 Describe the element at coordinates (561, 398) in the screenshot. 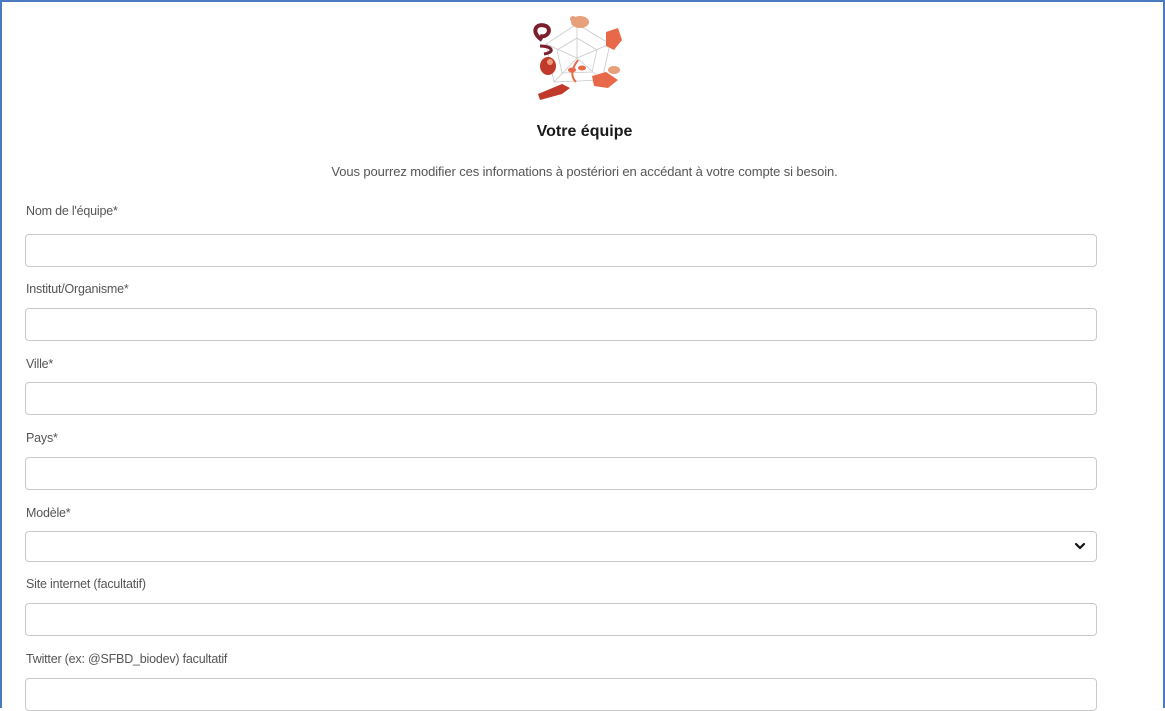

I see `city-input` at that location.